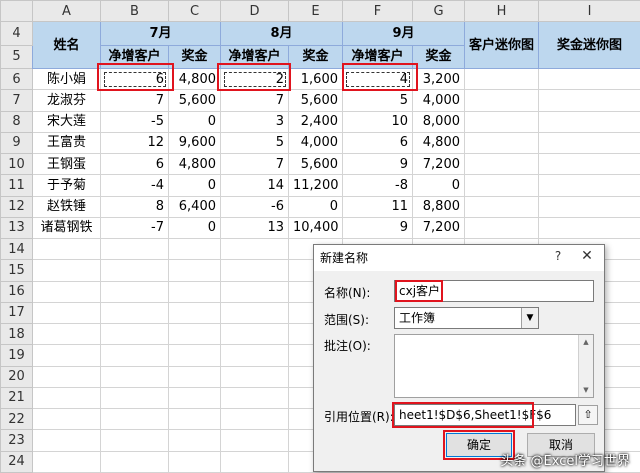 This screenshot has width=640, height=473. I want to click on value-cell: 5,600, so click(194, 100).